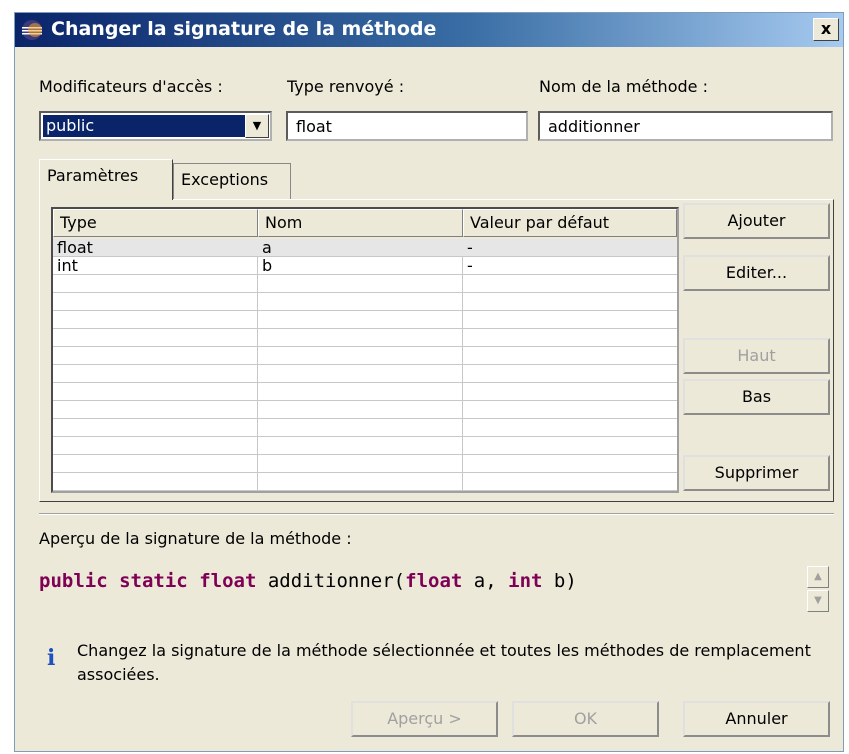  What do you see at coordinates (153, 581) in the screenshot?
I see `keyword-static: static` at bounding box center [153, 581].